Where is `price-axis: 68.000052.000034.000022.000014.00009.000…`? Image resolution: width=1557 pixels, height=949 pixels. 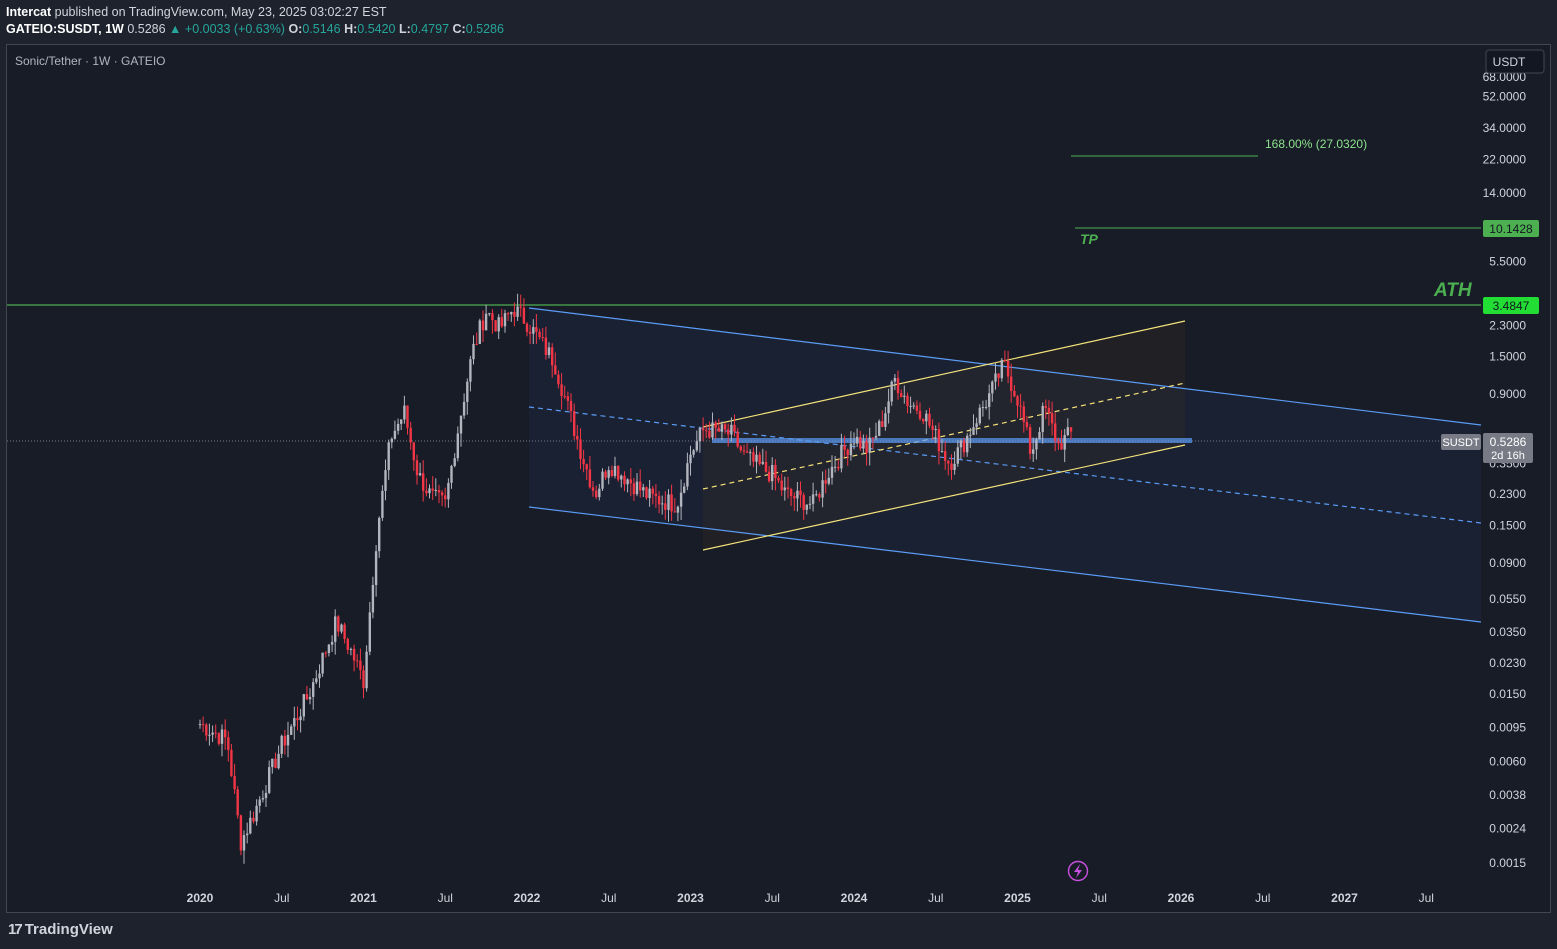 price-axis: 68.000052.000034.000022.000014.00009.000… is located at coordinates (1505, 470).